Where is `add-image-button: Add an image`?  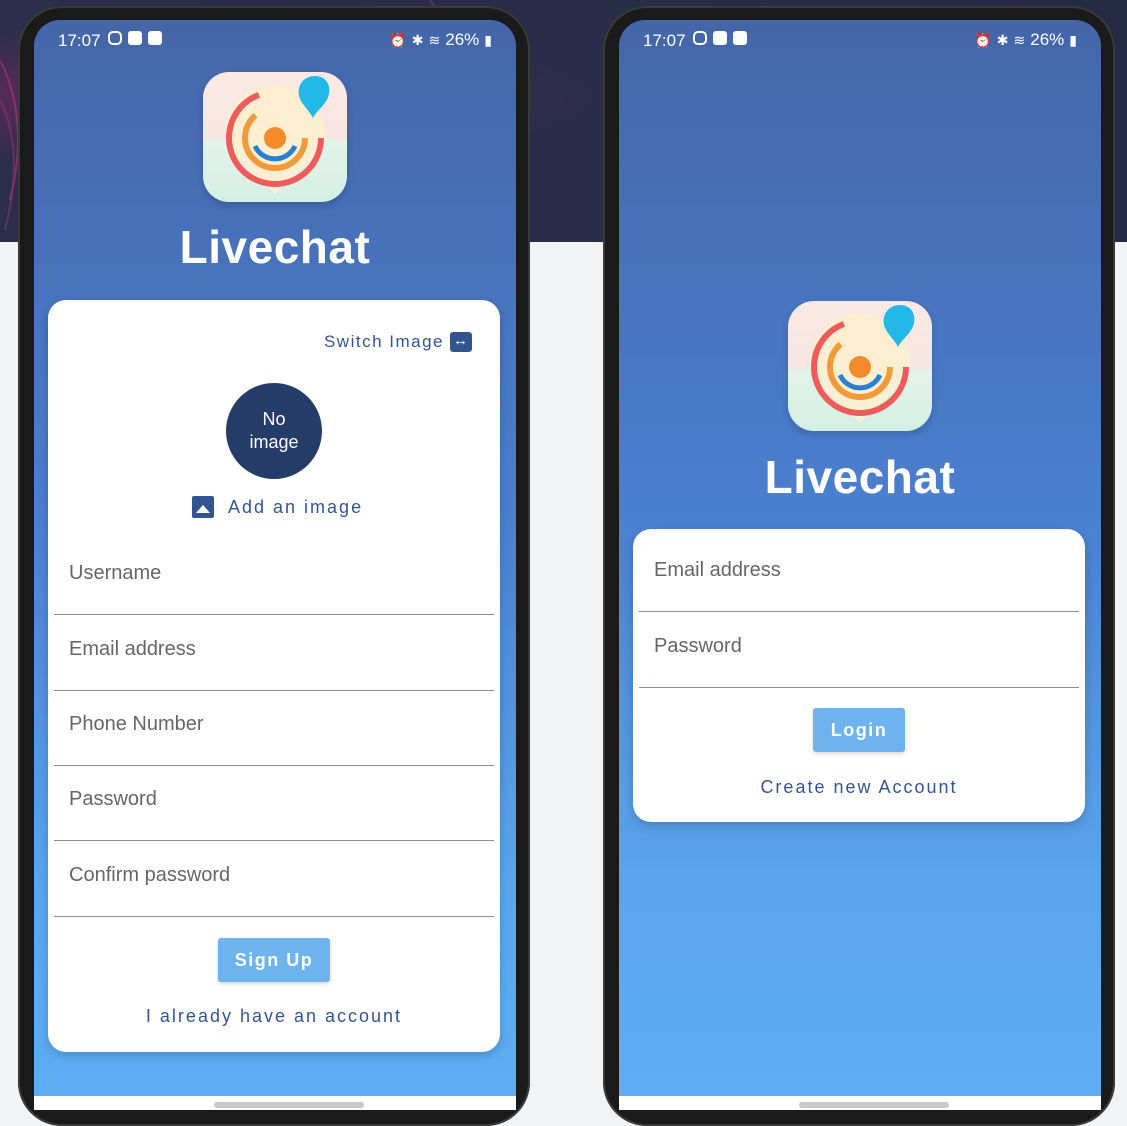
add-image-button: Add an image is located at coordinates (277, 507).